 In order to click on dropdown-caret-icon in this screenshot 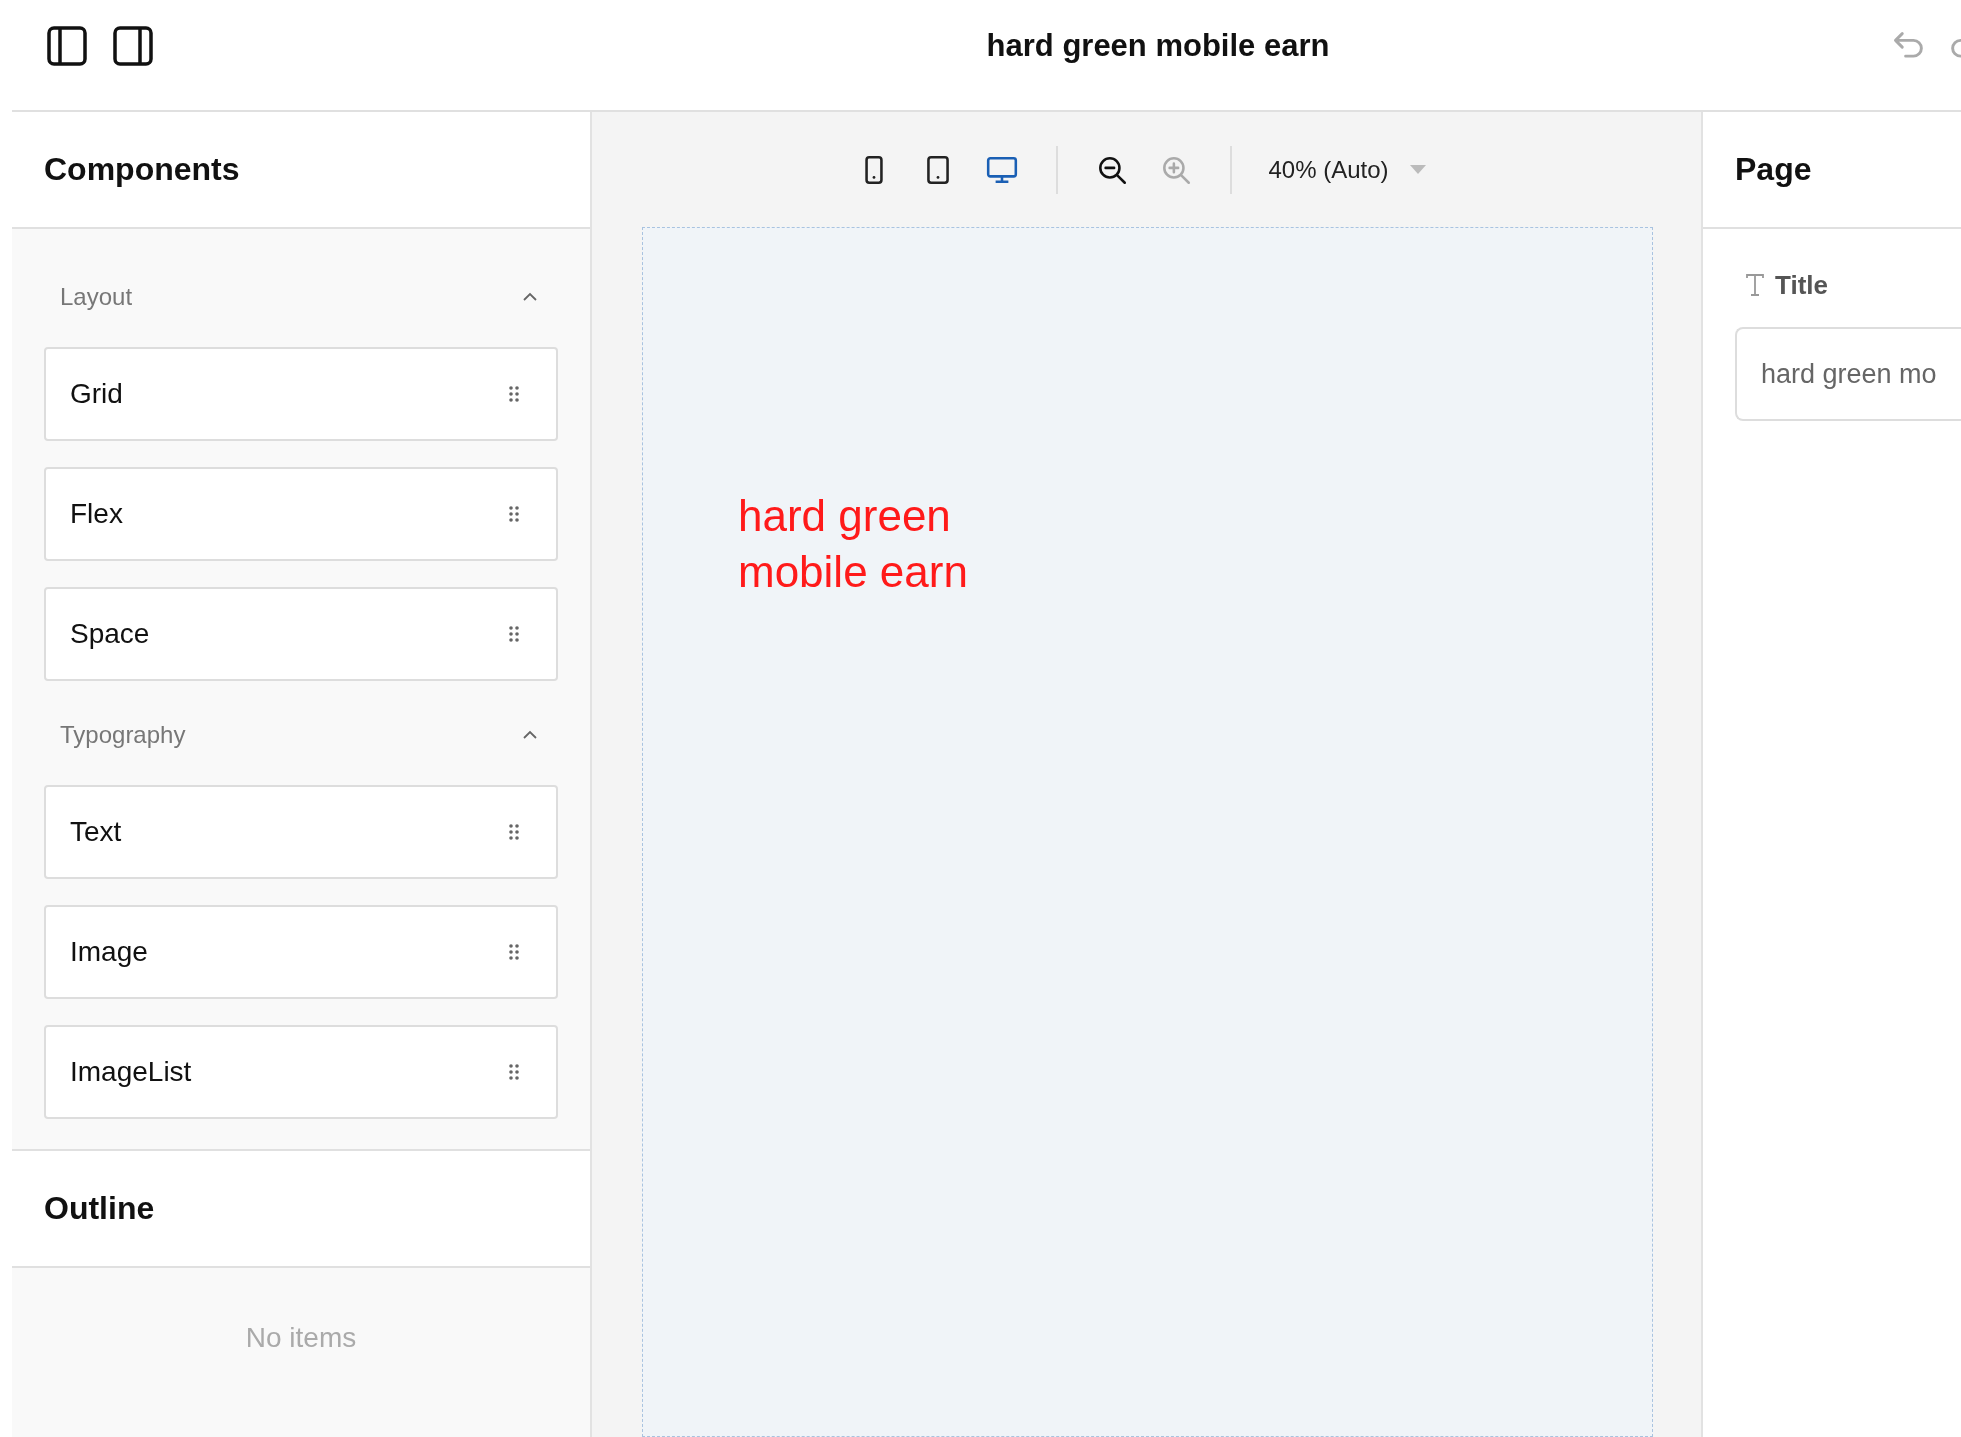, I will do `click(1417, 169)`.